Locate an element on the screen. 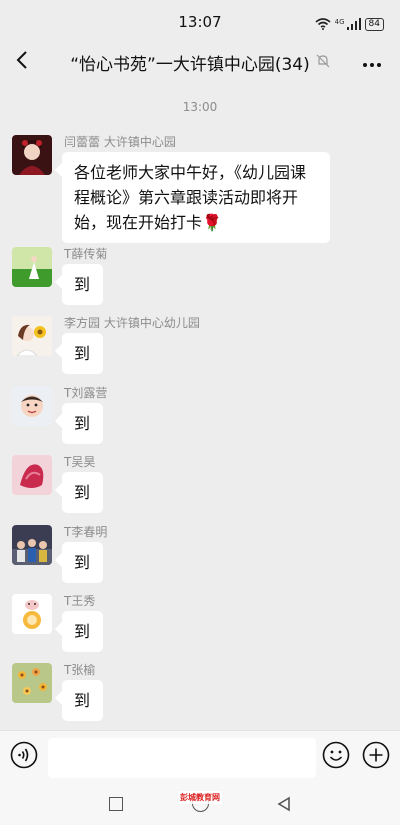 The width and height of the screenshot is (400, 825). system-back-button is located at coordinates (284, 806).